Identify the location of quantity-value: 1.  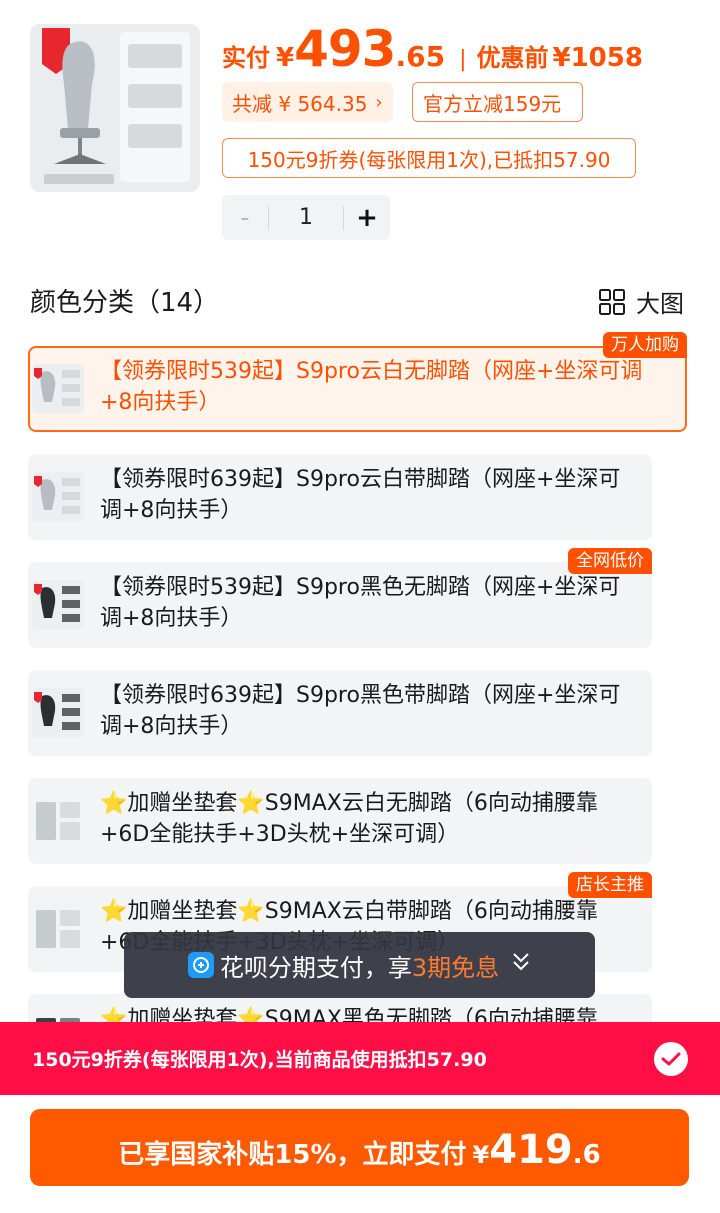
(306, 217).